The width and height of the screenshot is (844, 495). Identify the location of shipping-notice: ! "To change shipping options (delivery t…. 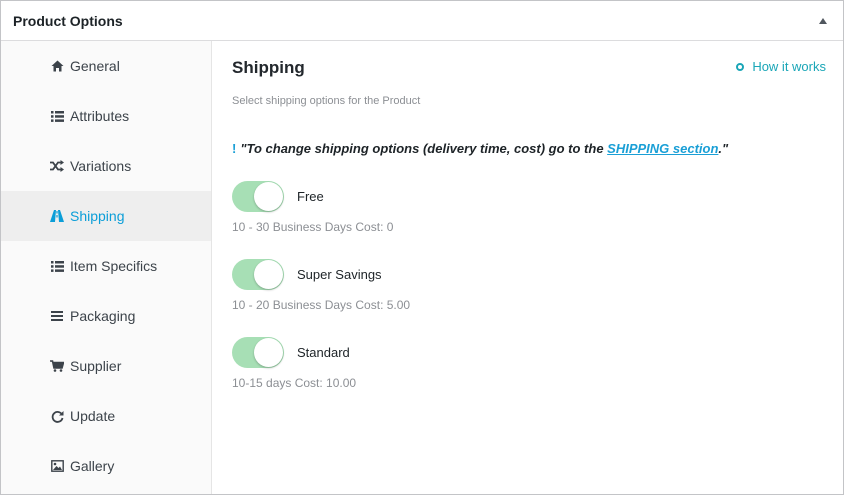
(480, 148).